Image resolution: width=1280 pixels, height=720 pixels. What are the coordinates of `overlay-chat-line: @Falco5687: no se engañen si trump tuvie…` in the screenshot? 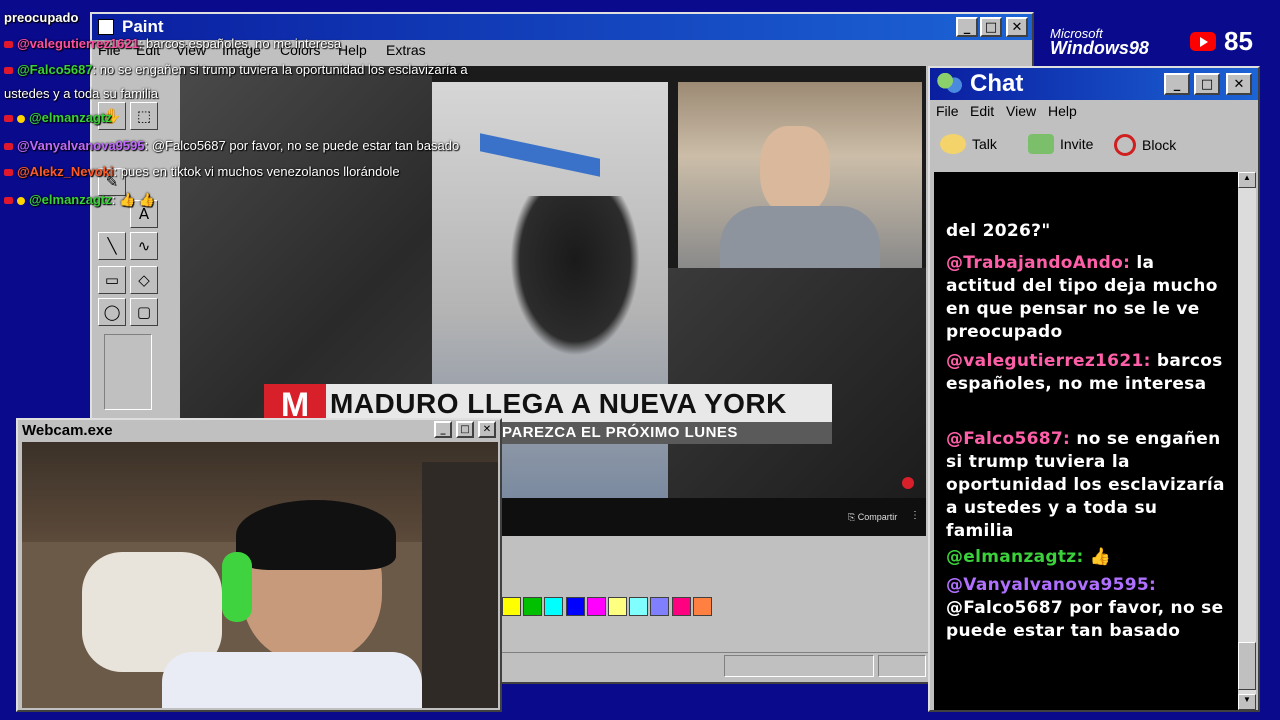 It's located at (236, 69).